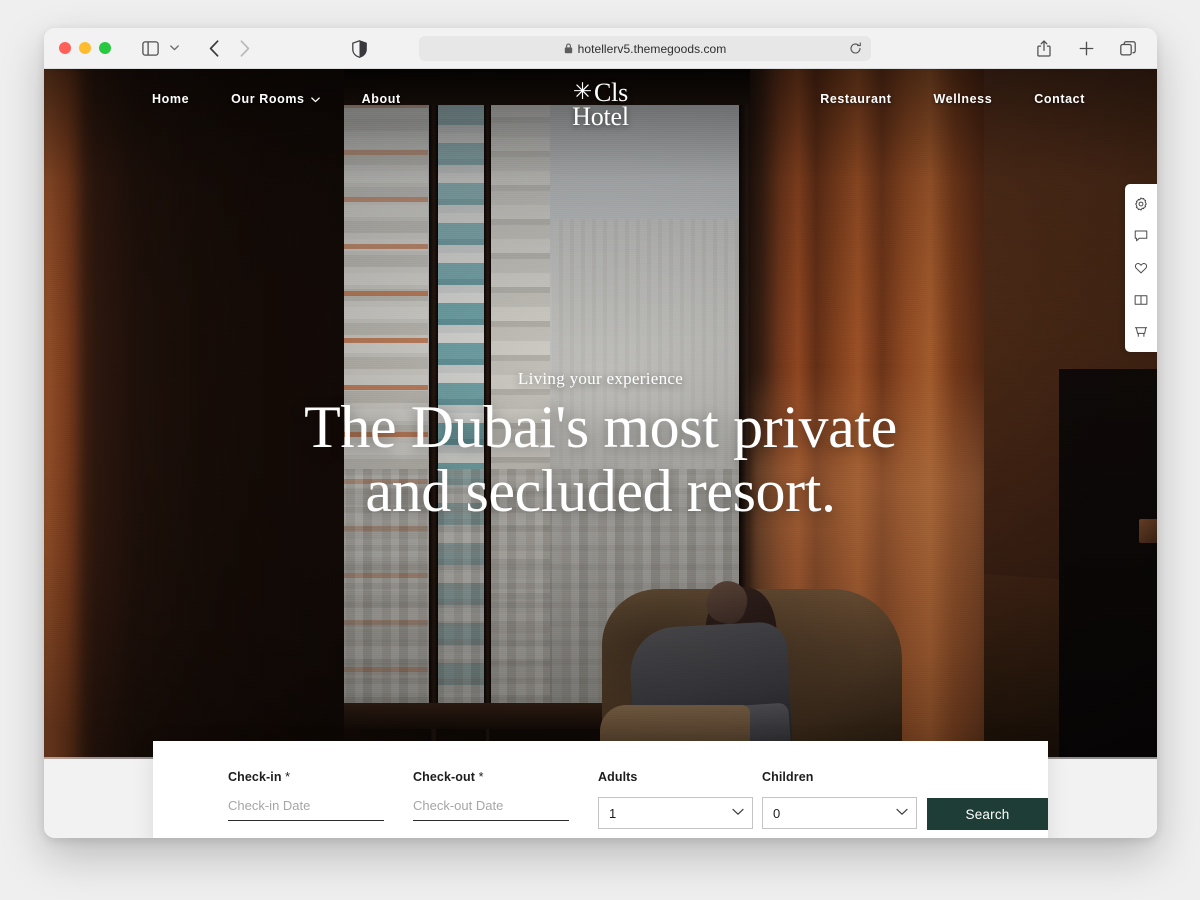  I want to click on chevron-down-icon, so click(315, 100).